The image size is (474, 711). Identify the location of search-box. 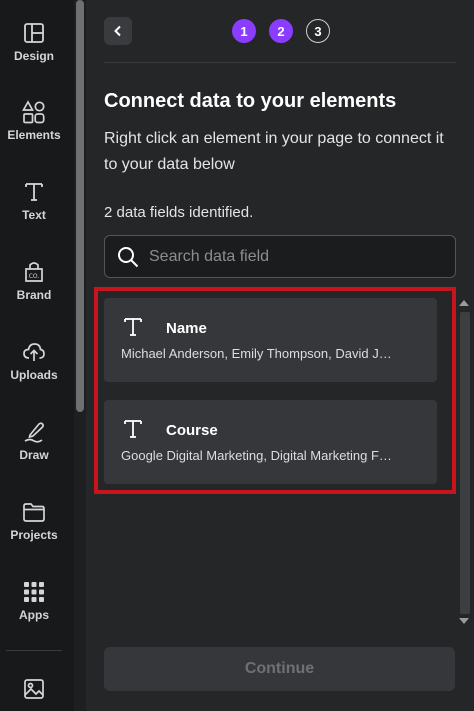
(280, 256).